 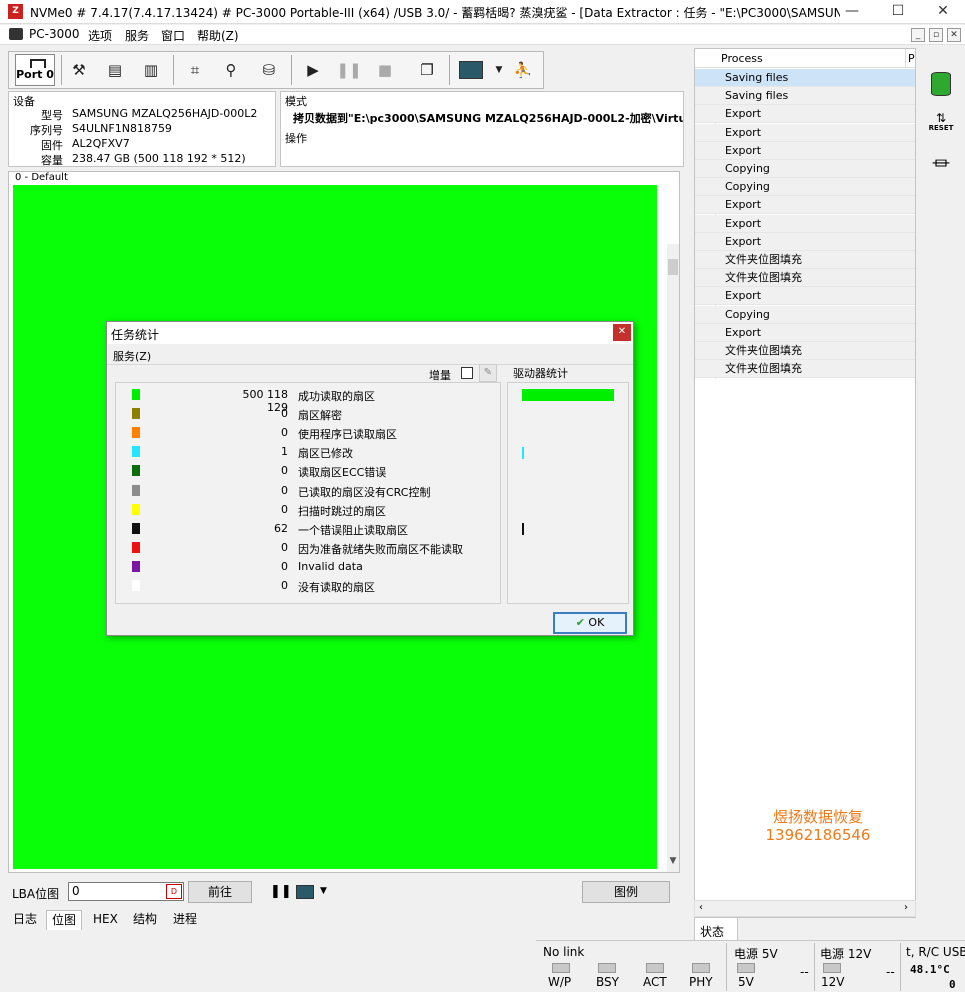 I want to click on tab-structure: 结构, so click(x=145, y=920).